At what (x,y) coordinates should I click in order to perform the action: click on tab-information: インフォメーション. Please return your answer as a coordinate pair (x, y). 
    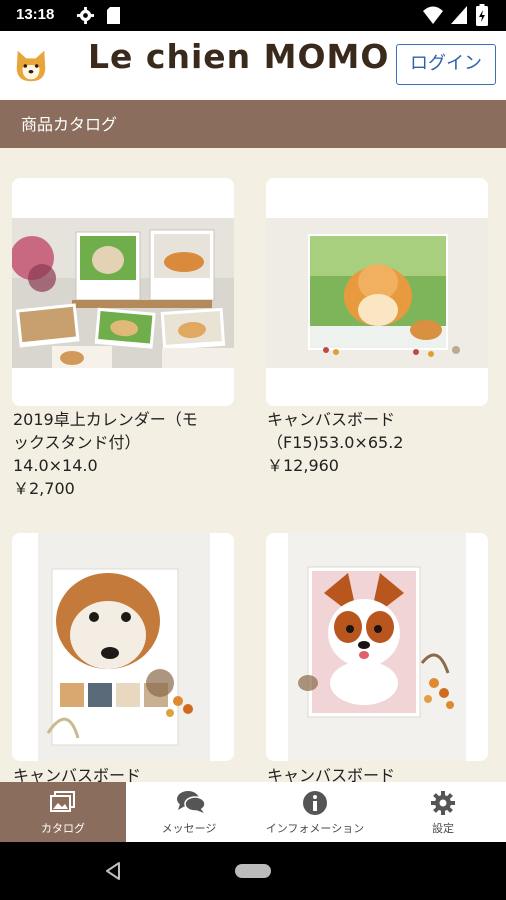
    Looking at the image, I should click on (315, 812).